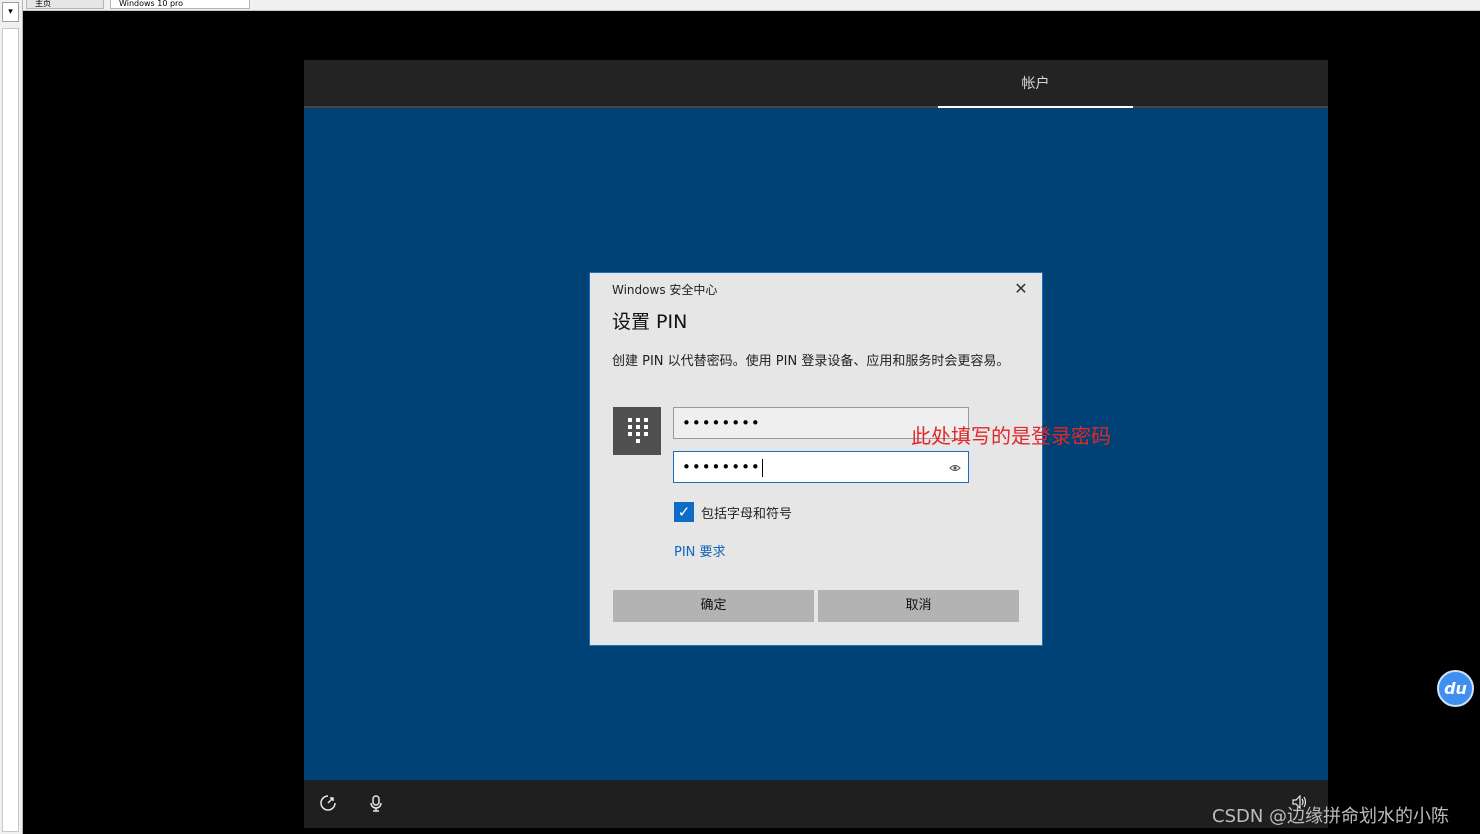  What do you see at coordinates (746, 512) in the screenshot?
I see `include-letters-label: 包括字母和符号` at bounding box center [746, 512].